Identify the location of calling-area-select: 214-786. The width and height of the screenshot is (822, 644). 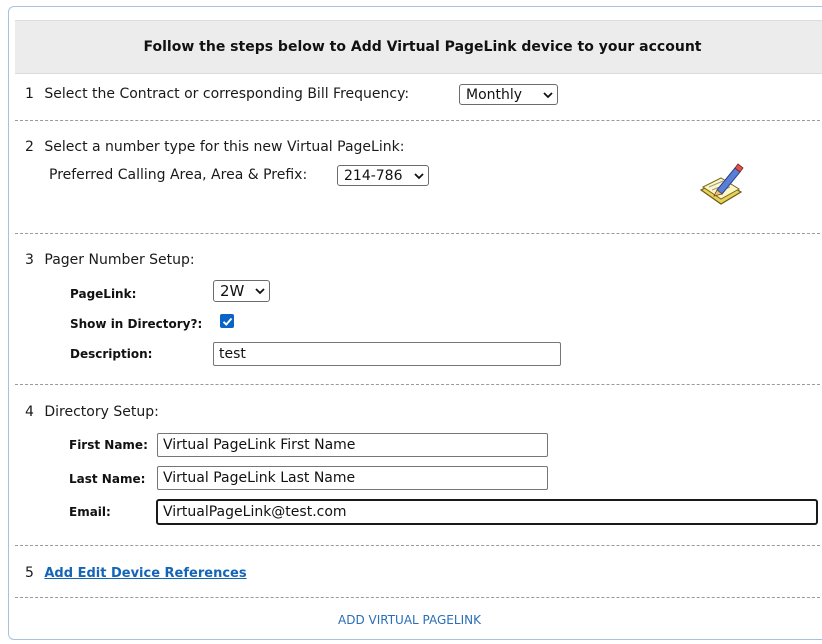
(383, 175).